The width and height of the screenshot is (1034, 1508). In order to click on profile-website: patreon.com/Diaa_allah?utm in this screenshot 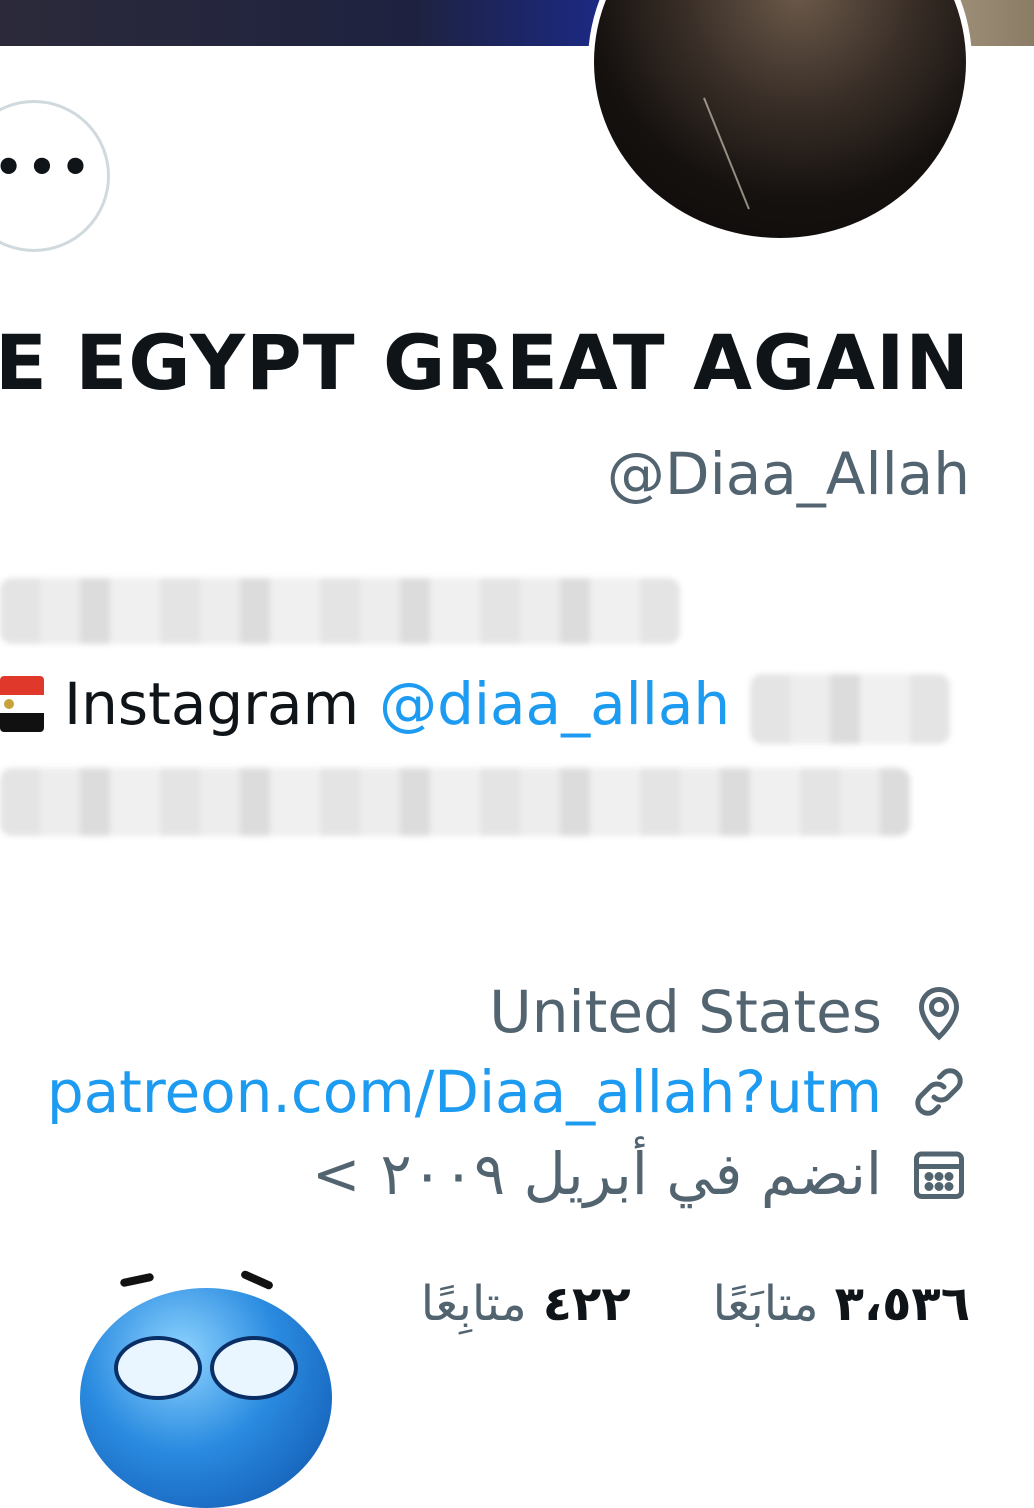, I will do `click(509, 1092)`.